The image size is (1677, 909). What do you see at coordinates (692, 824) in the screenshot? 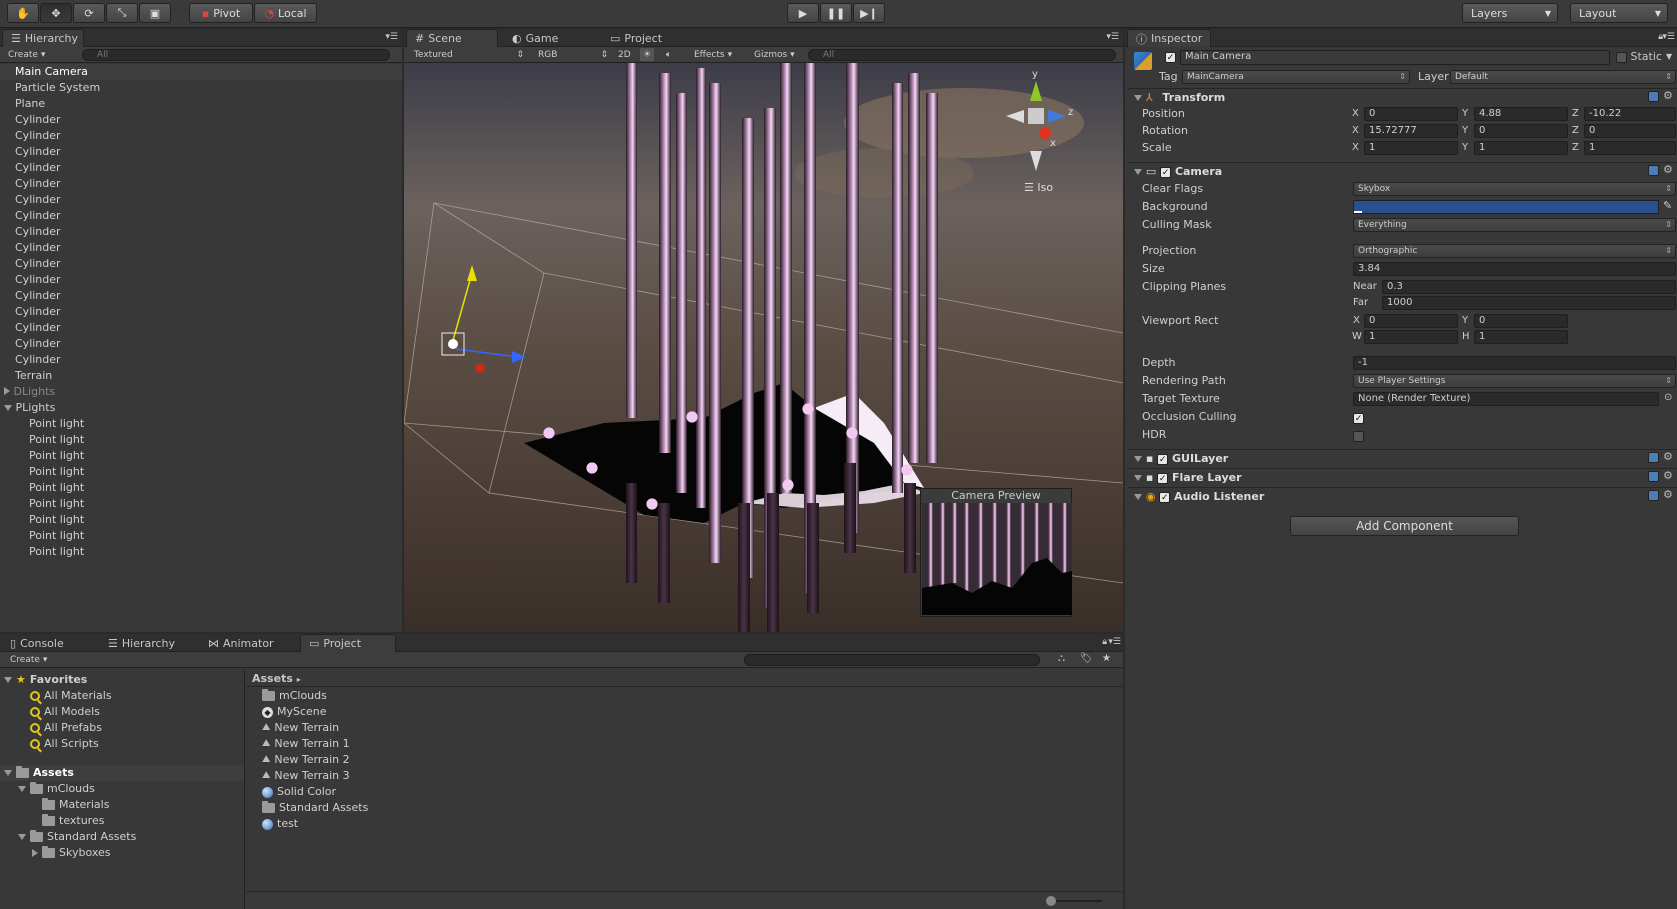
I see `asset-item: test` at bounding box center [692, 824].